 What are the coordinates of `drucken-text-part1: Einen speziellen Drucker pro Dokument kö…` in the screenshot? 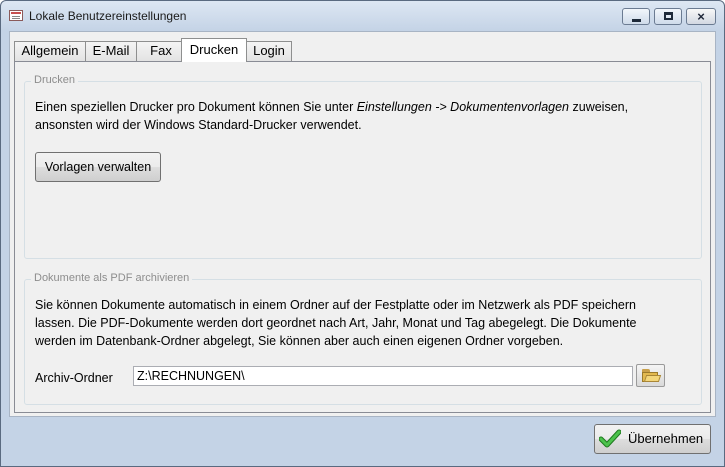 It's located at (196, 107).